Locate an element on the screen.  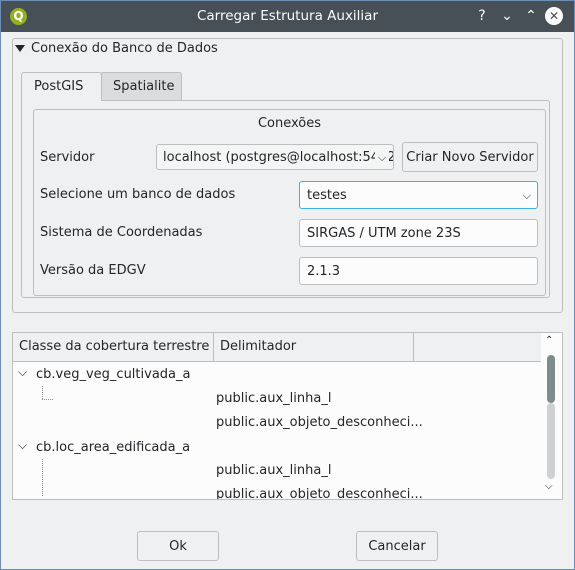
scrollbar-track is located at coordinates (551, 441).